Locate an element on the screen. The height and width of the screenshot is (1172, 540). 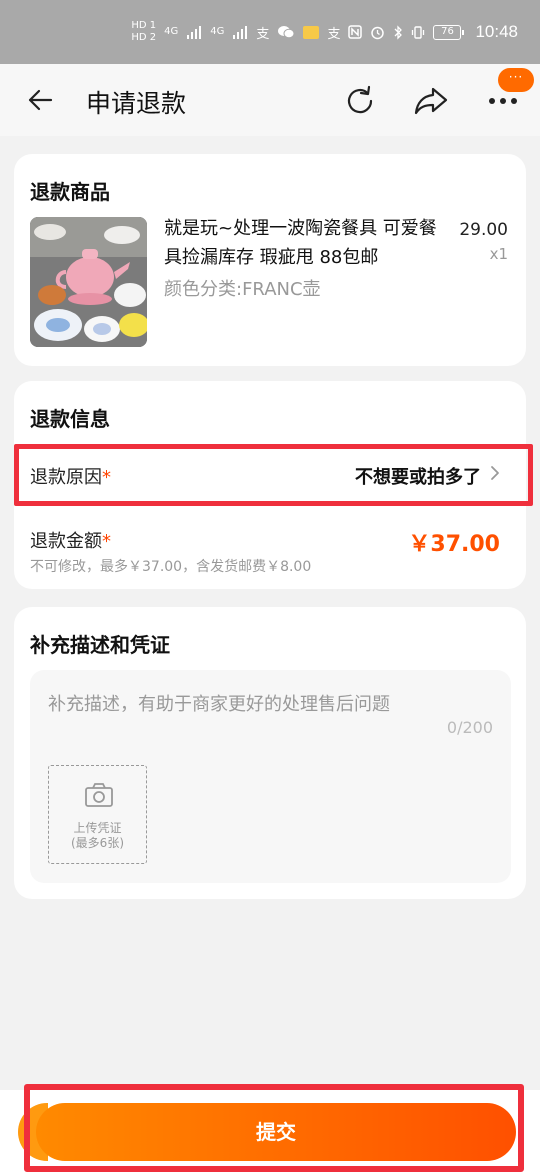
signal-1-icon is located at coordinates (194, 32).